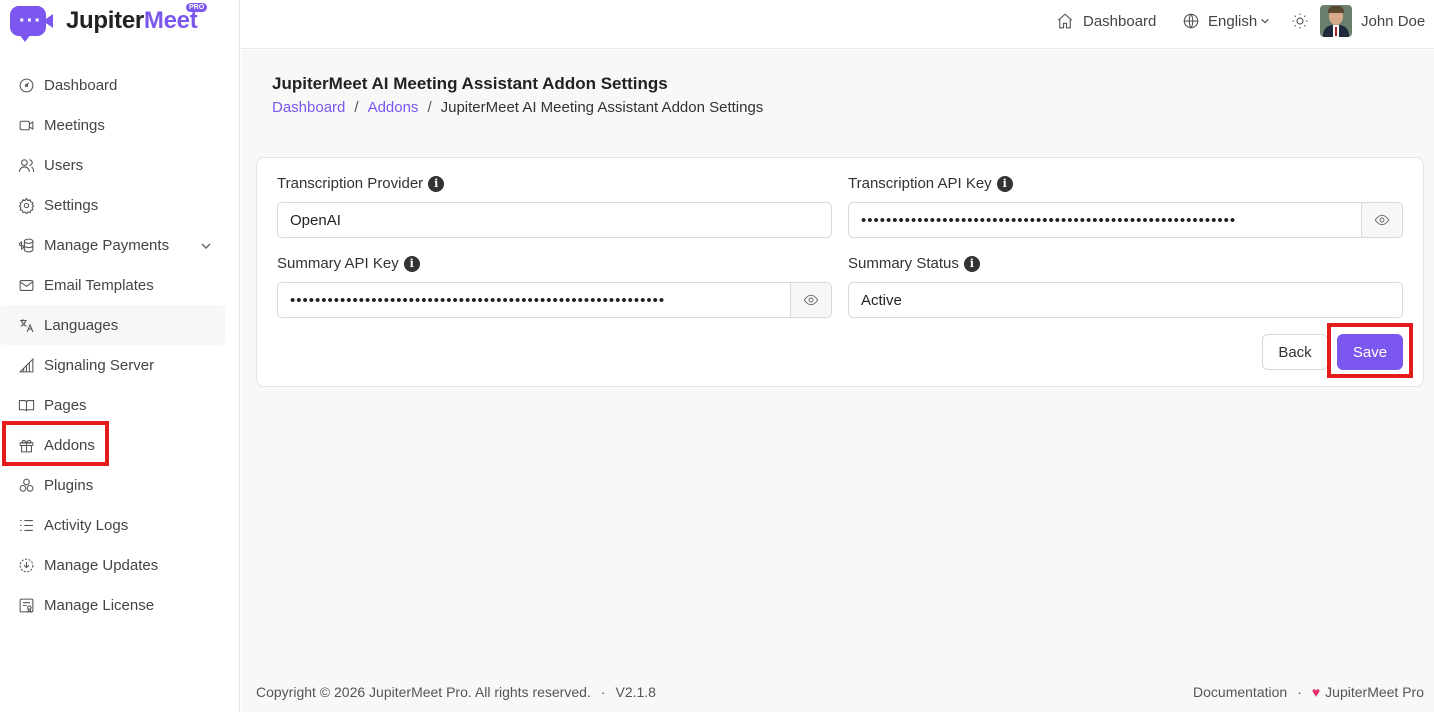  I want to click on sidebar-item-label: Signaling Server, so click(99, 365).